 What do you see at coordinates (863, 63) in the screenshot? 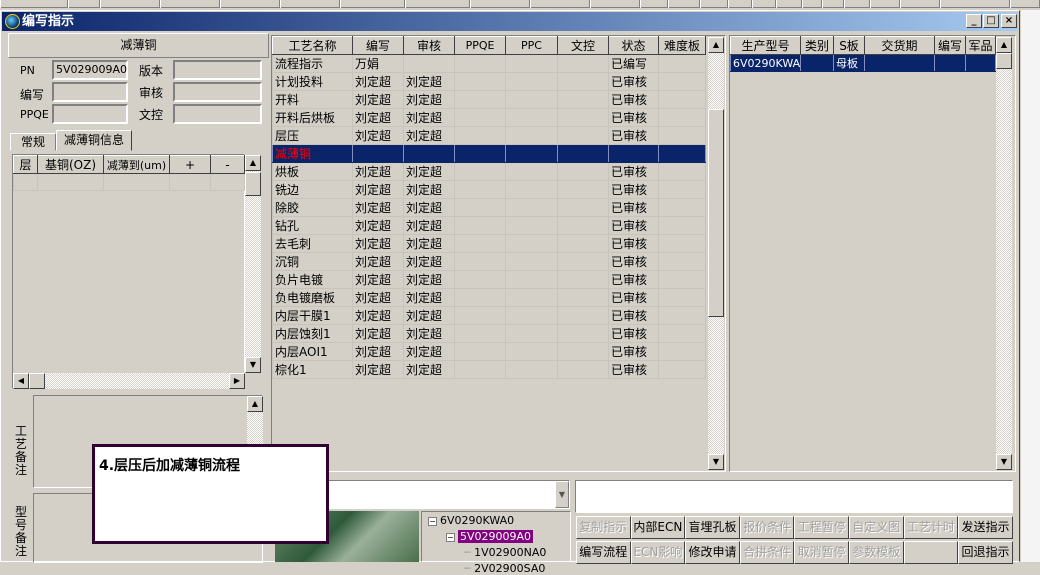
I see `model-row: 6V0290KWA0 母板` at bounding box center [863, 63].